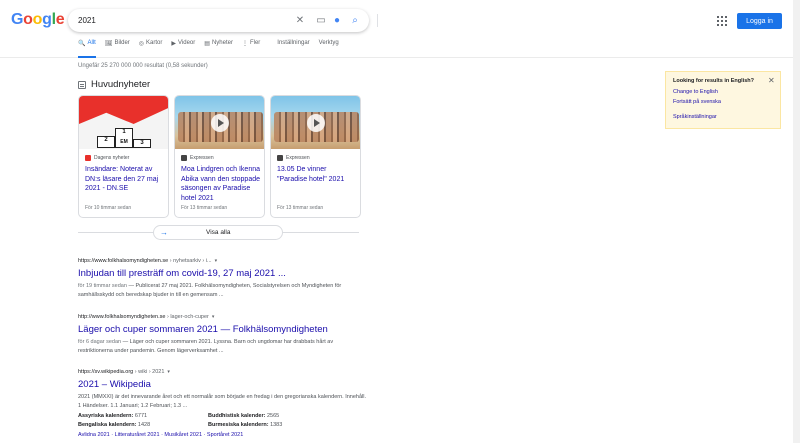  I want to click on tab-label: Nyheter, so click(222, 43).